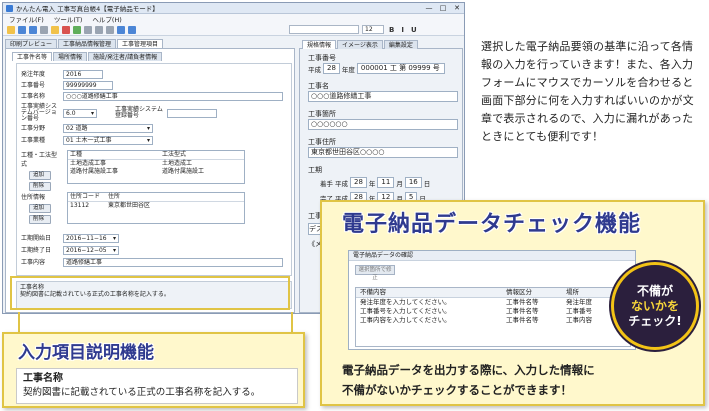 Image resolution: width=709 pixels, height=411 pixels. Describe the element at coordinates (86, 353) in the screenshot. I see `callout-title: 入力項目説明機能` at that location.